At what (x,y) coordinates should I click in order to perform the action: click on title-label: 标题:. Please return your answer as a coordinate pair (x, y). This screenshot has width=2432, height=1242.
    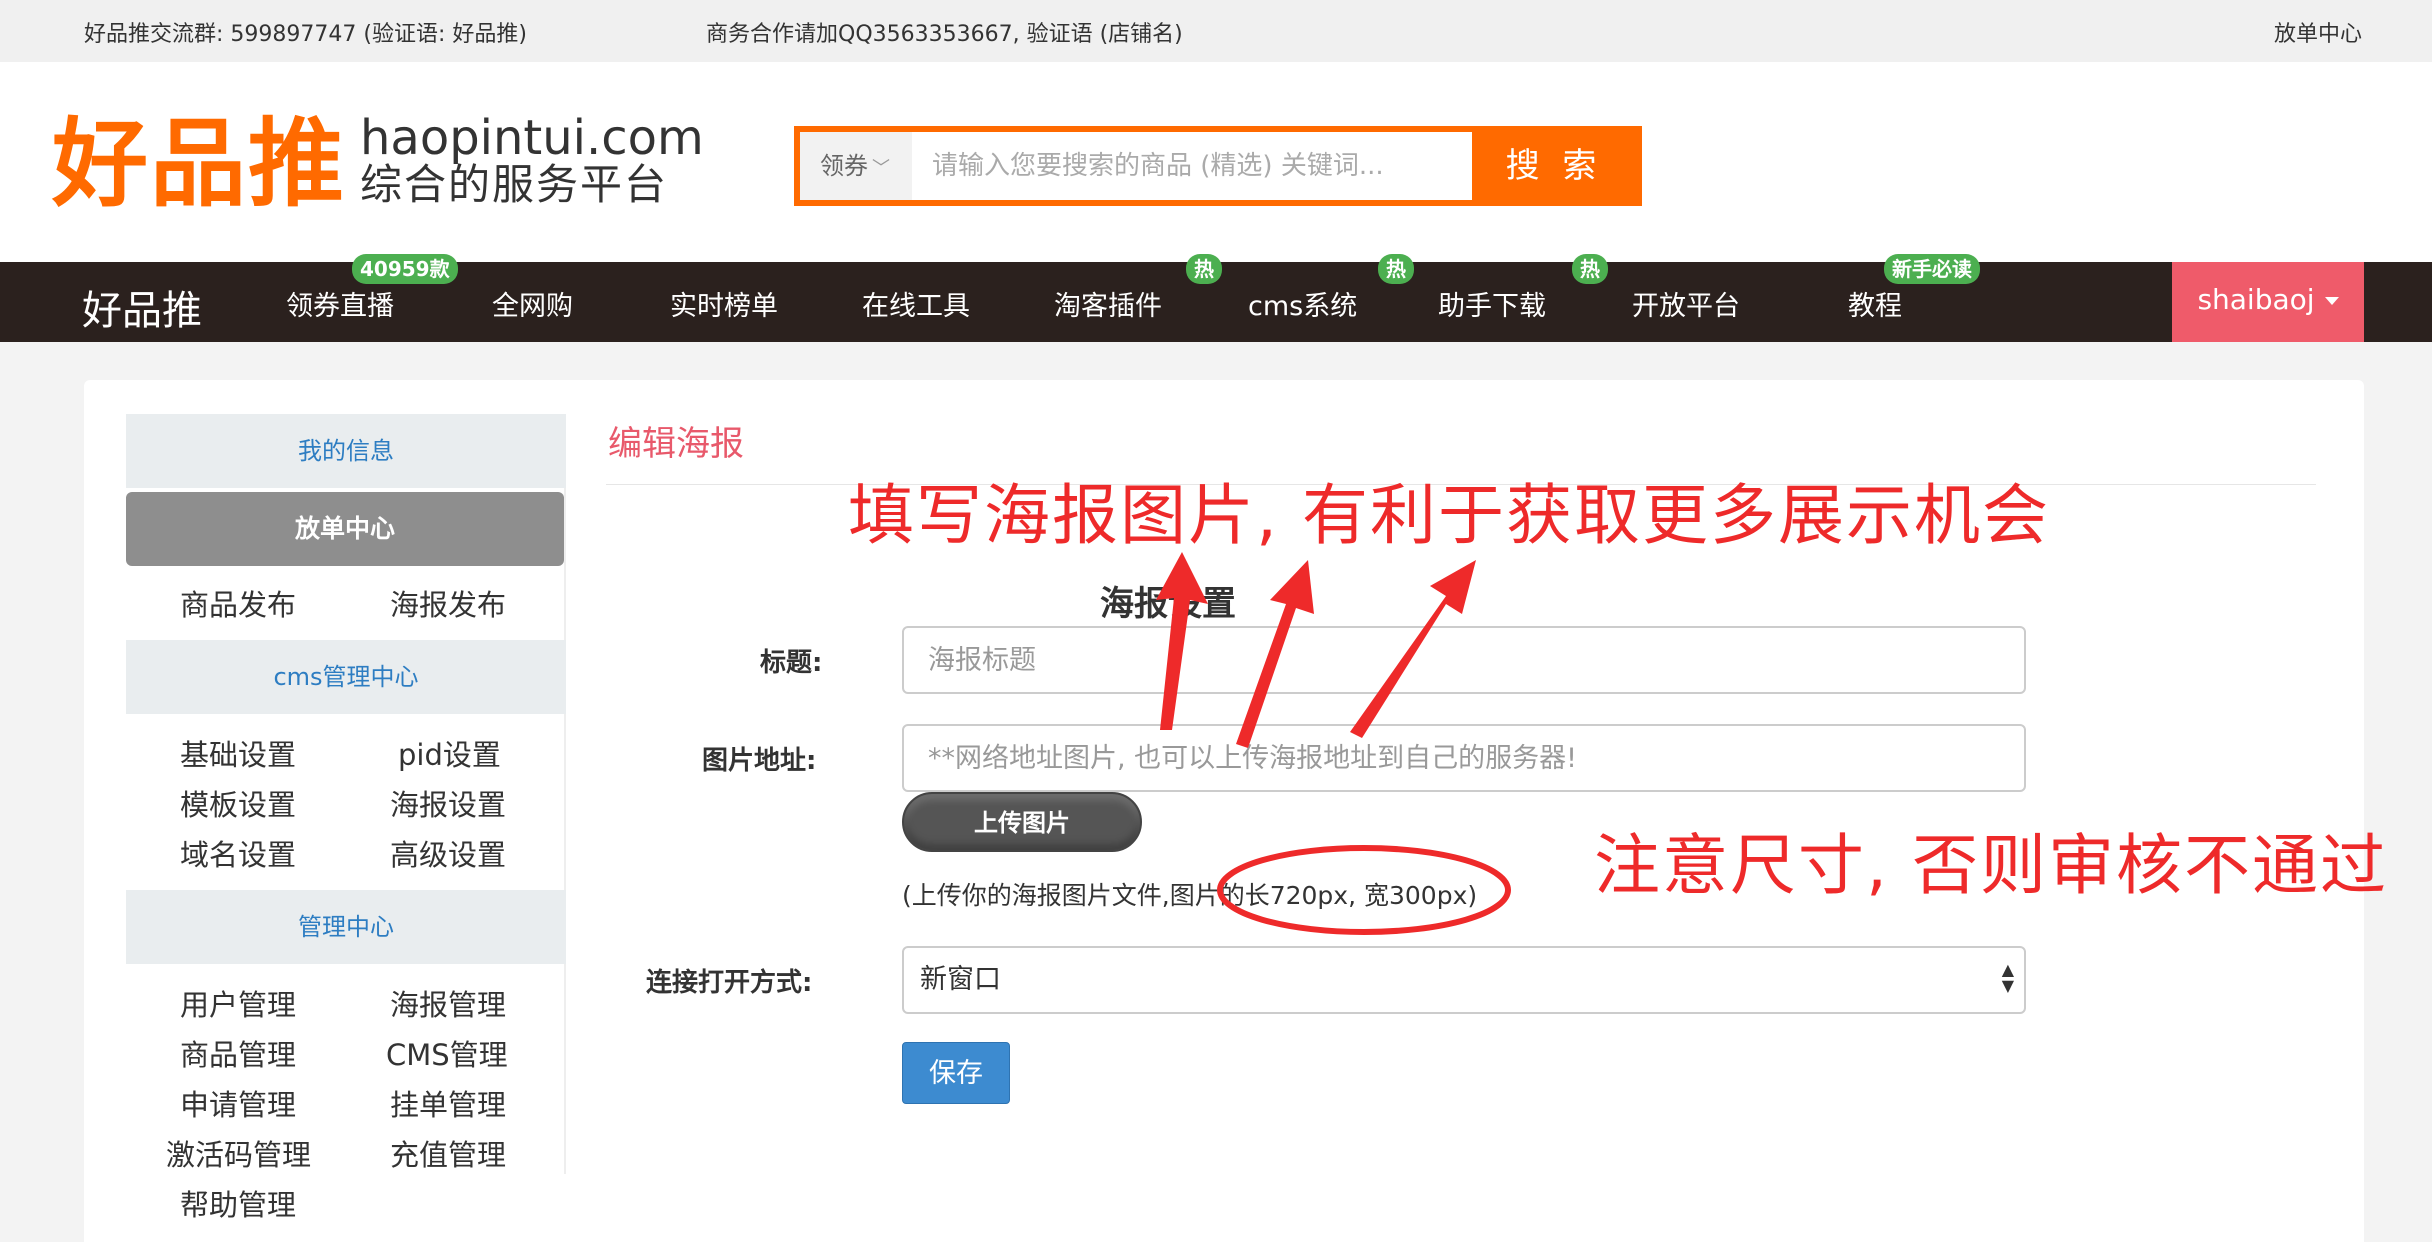
    Looking at the image, I should click on (791, 663).